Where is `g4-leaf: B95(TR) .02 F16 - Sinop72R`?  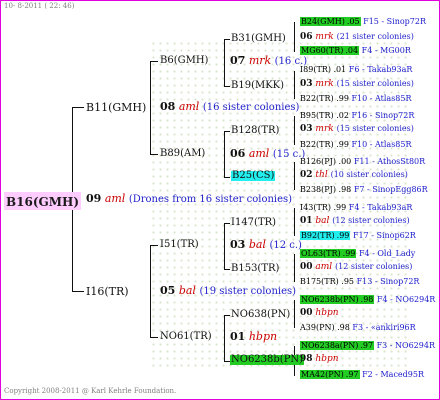
g4-leaf: B95(TR) .02 F16 - Sinop72R is located at coordinates (357, 116).